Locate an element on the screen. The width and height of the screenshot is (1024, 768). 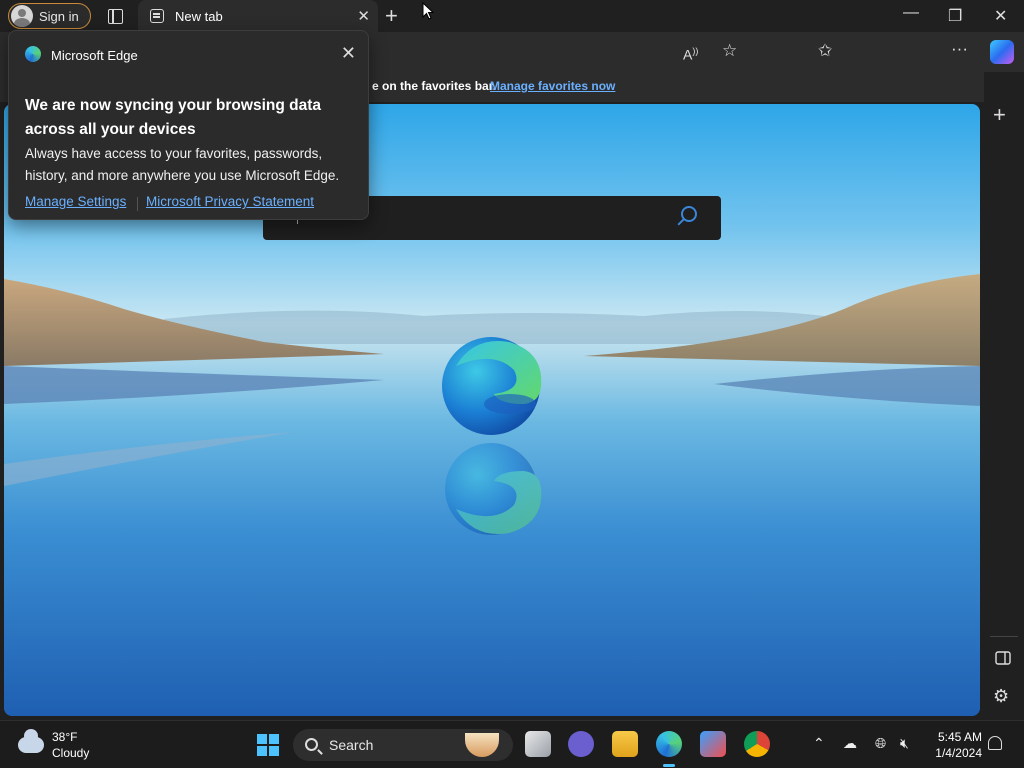
edge-sidebar: + ⚙ is located at coordinates (1004, 396).